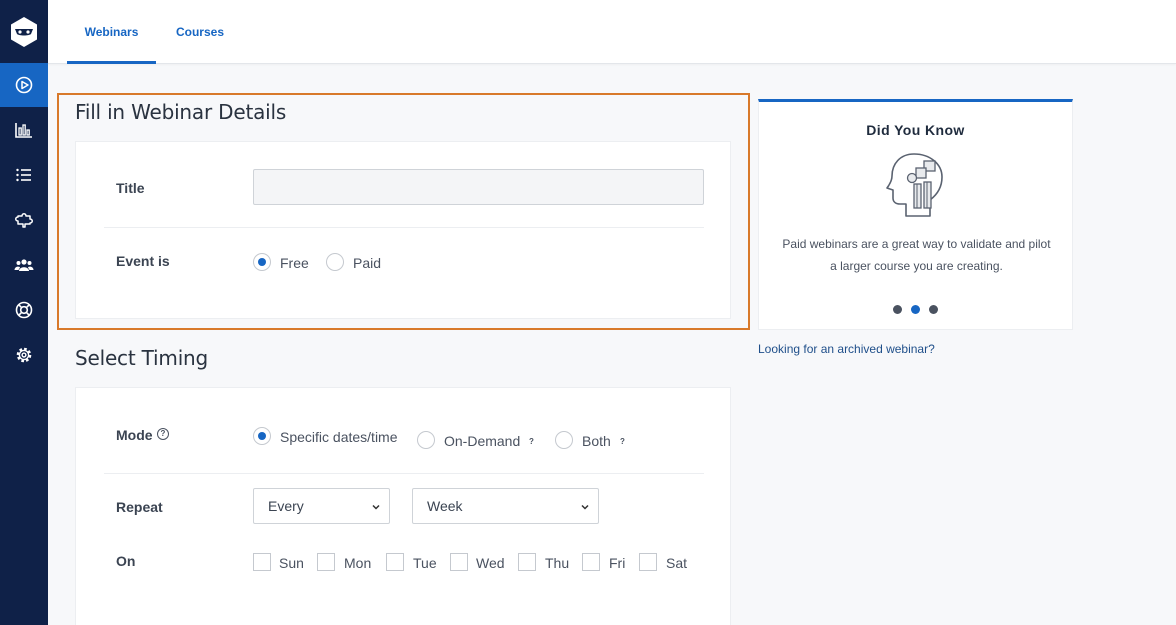 This screenshot has width=1176, height=625. What do you see at coordinates (914, 185) in the screenshot?
I see `head-idea-icon` at bounding box center [914, 185].